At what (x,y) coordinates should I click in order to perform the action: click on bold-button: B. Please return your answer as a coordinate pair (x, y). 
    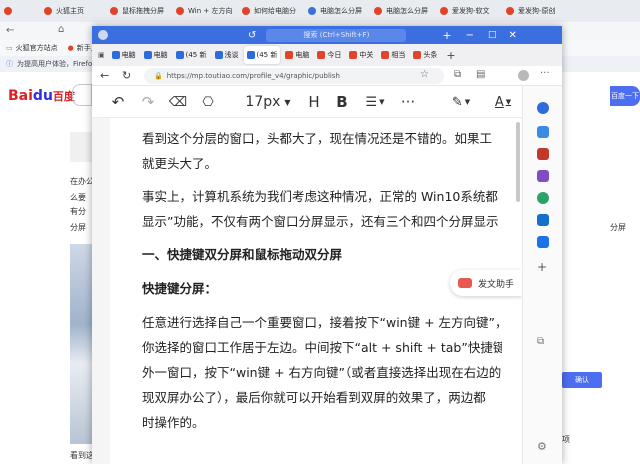
    Looking at the image, I should click on (342, 102).